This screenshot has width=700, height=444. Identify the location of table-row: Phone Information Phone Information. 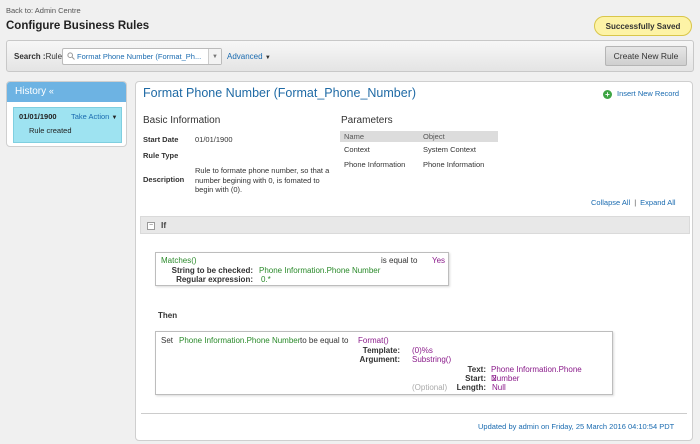
(419, 164).